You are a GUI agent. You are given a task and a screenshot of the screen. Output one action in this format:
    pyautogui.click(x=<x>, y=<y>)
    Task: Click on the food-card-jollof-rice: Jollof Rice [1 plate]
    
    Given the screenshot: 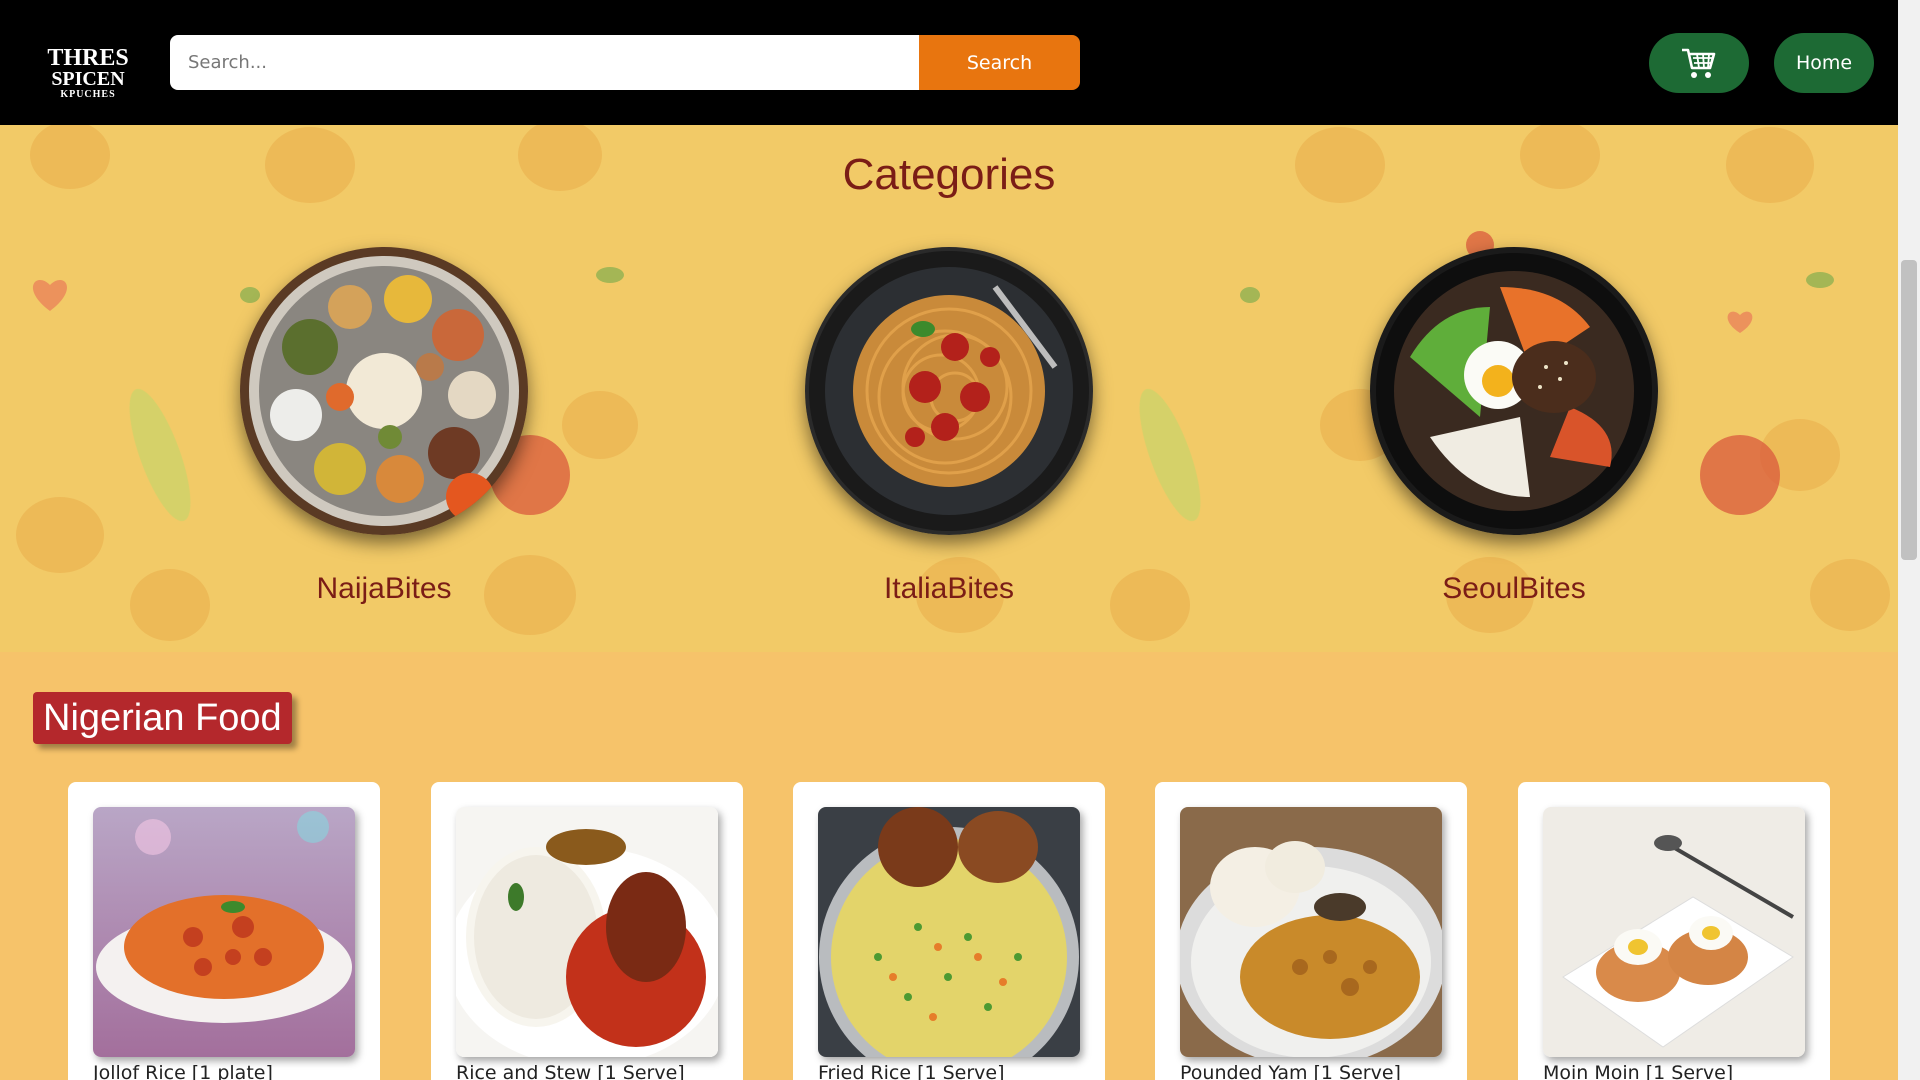 What is the action you would take?
    pyautogui.click(x=224, y=931)
    